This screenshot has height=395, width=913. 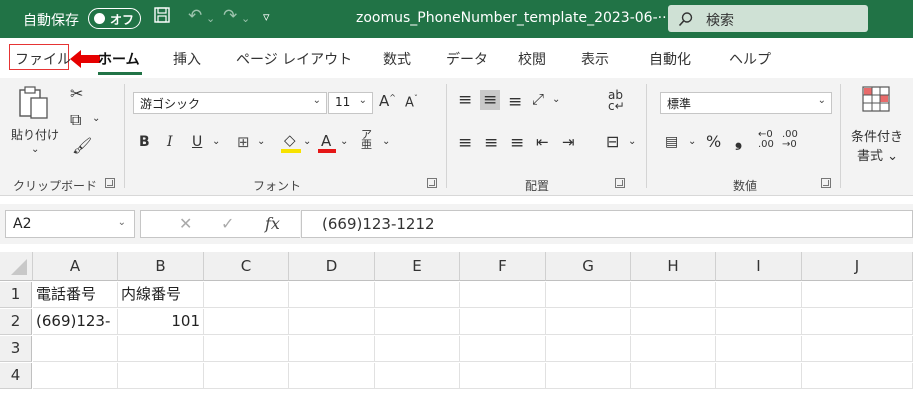 What do you see at coordinates (82, 145) in the screenshot?
I see `format-painter-icon: 🖌` at bounding box center [82, 145].